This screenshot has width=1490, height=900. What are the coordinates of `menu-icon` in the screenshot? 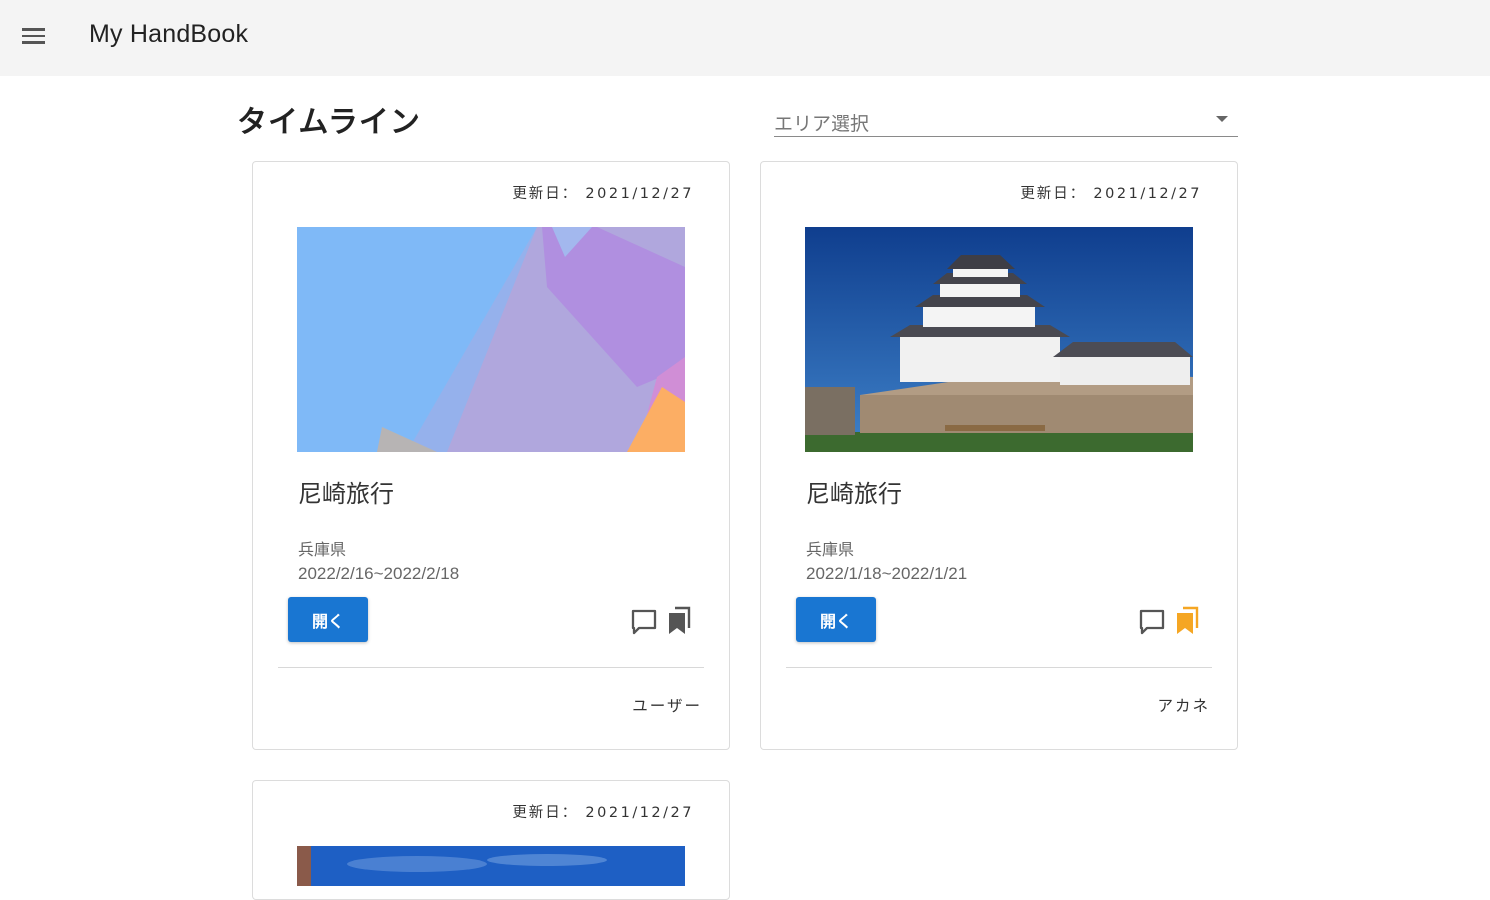 It's located at (33, 36).